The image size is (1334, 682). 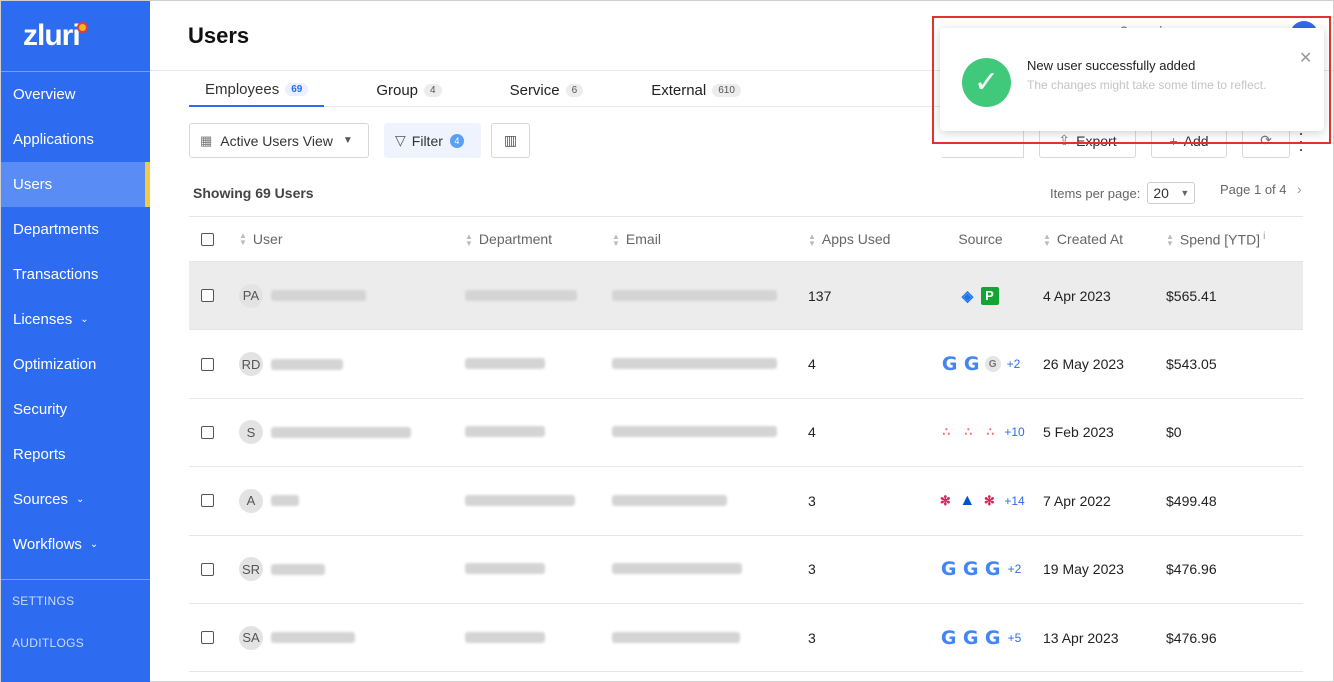 I want to click on tab-group: Group 4, so click(x=408, y=90).